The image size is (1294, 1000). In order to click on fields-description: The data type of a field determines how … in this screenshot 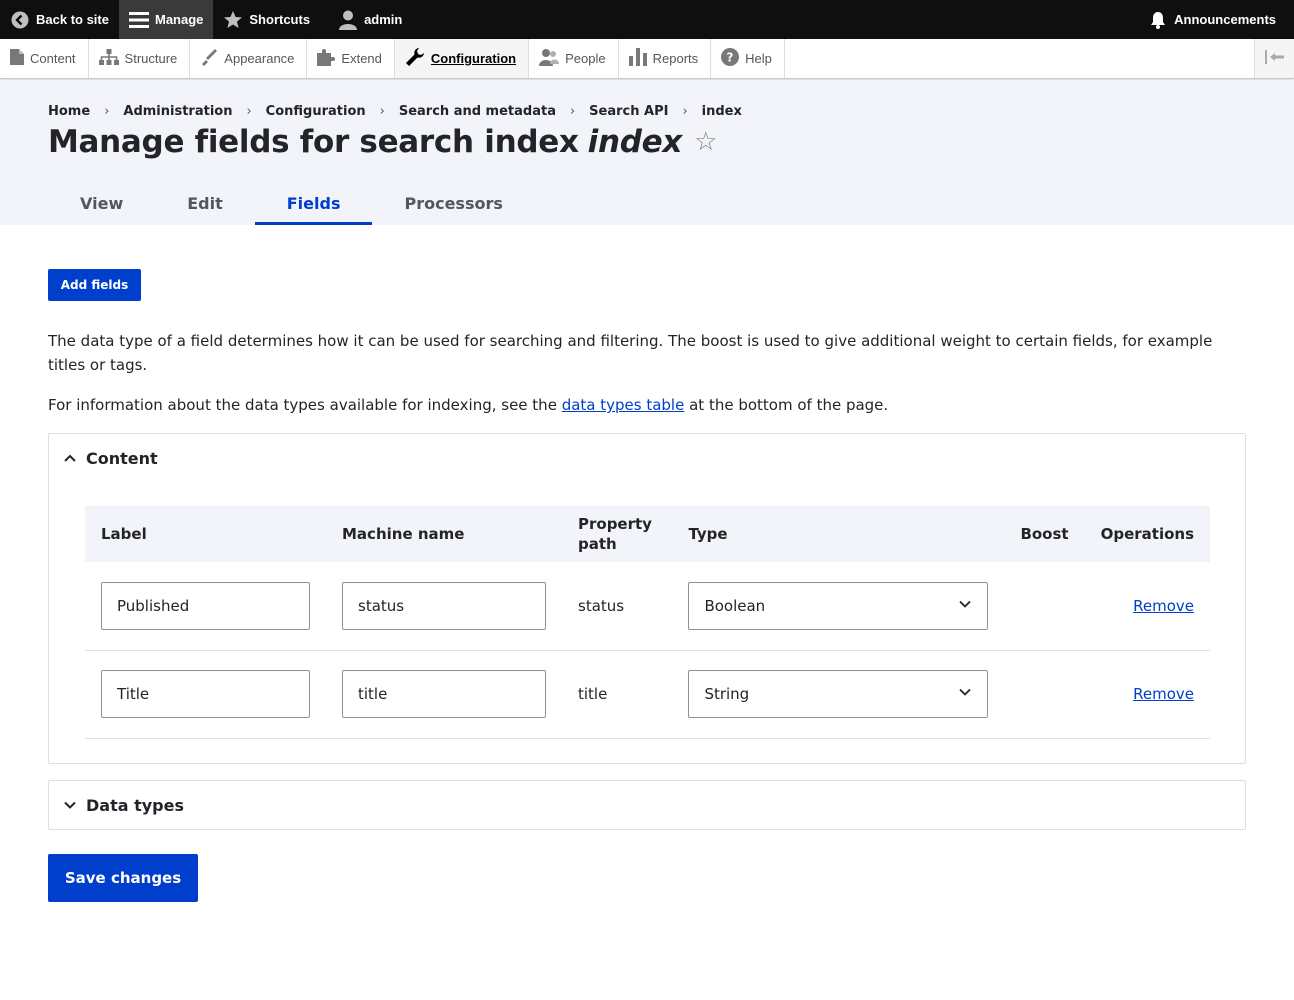, I will do `click(630, 353)`.